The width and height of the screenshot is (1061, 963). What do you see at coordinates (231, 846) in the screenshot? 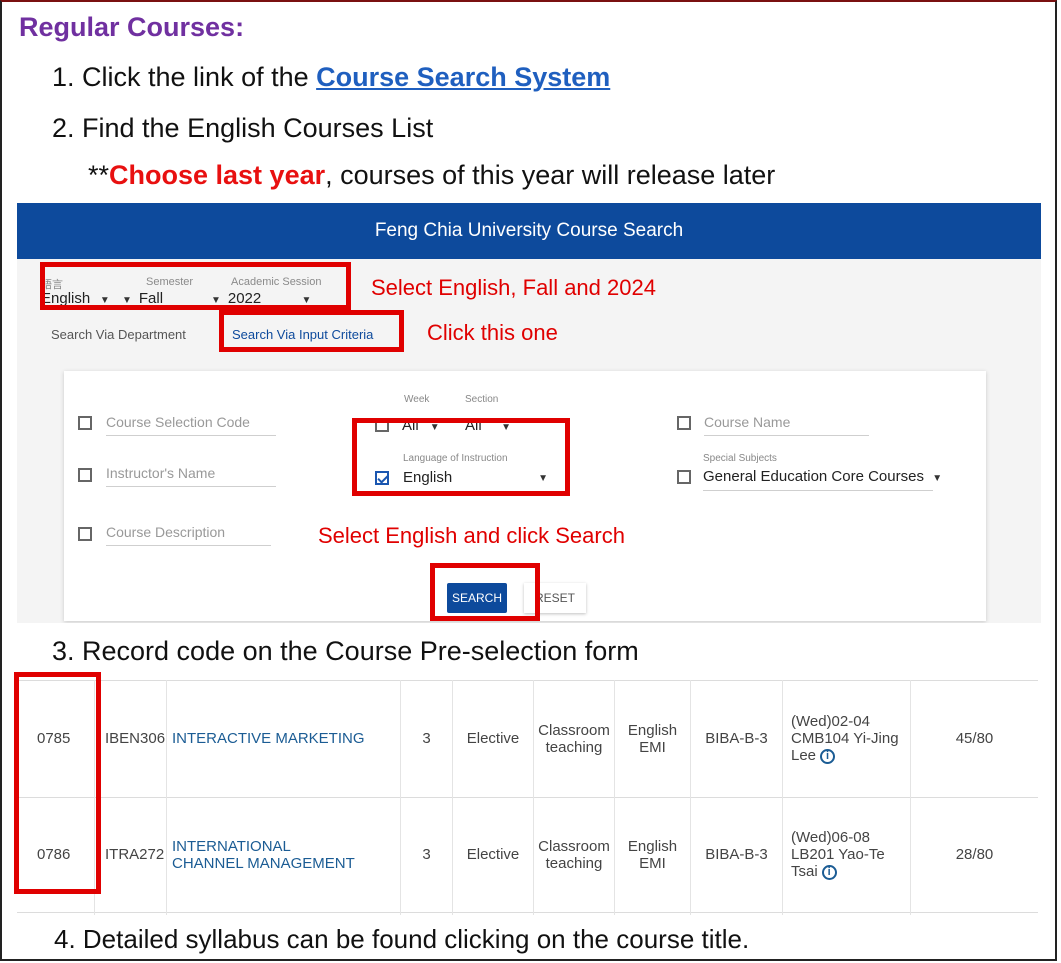
I see `course-title-line: INTERNATIONAL` at bounding box center [231, 846].